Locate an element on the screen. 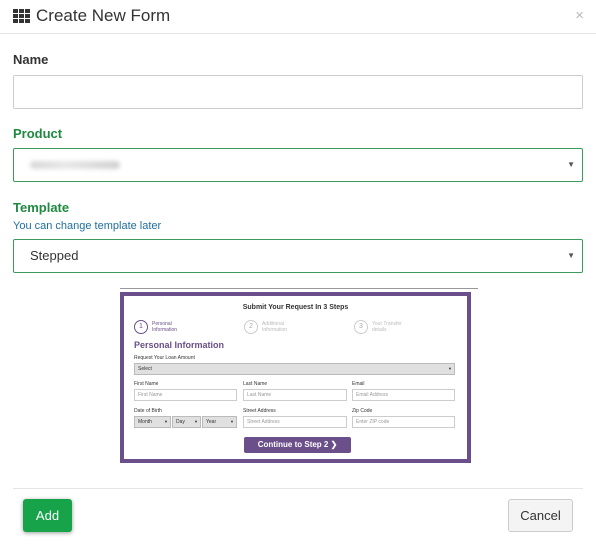 The image size is (596, 556). product-label: Product is located at coordinates (38, 133).